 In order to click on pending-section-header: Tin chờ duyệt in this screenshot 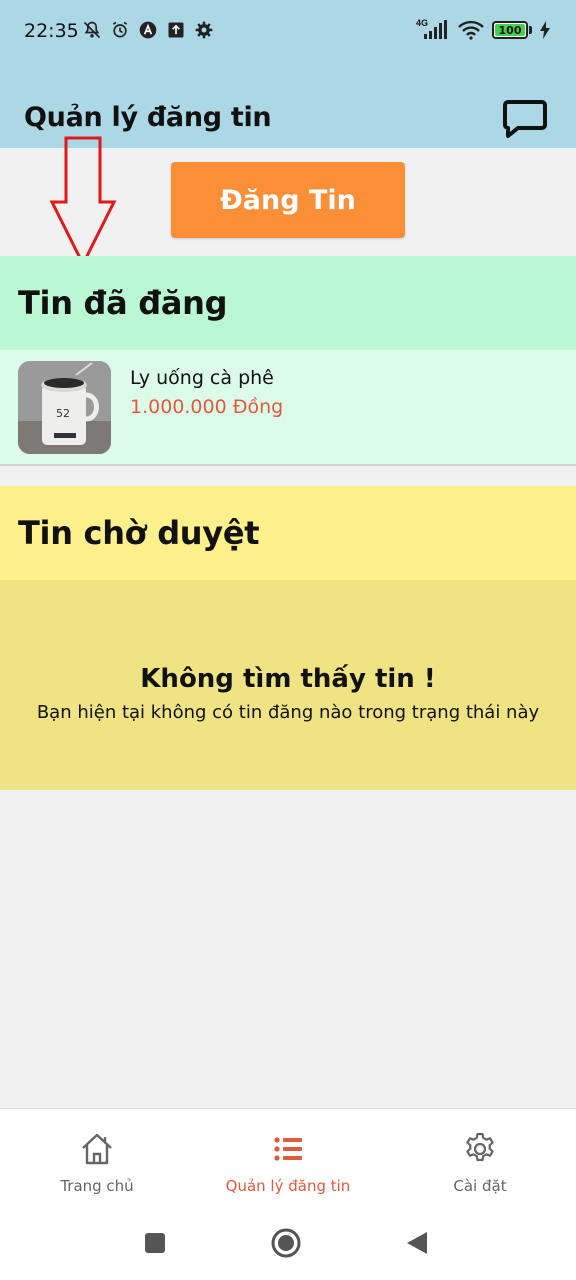, I will do `click(288, 533)`.